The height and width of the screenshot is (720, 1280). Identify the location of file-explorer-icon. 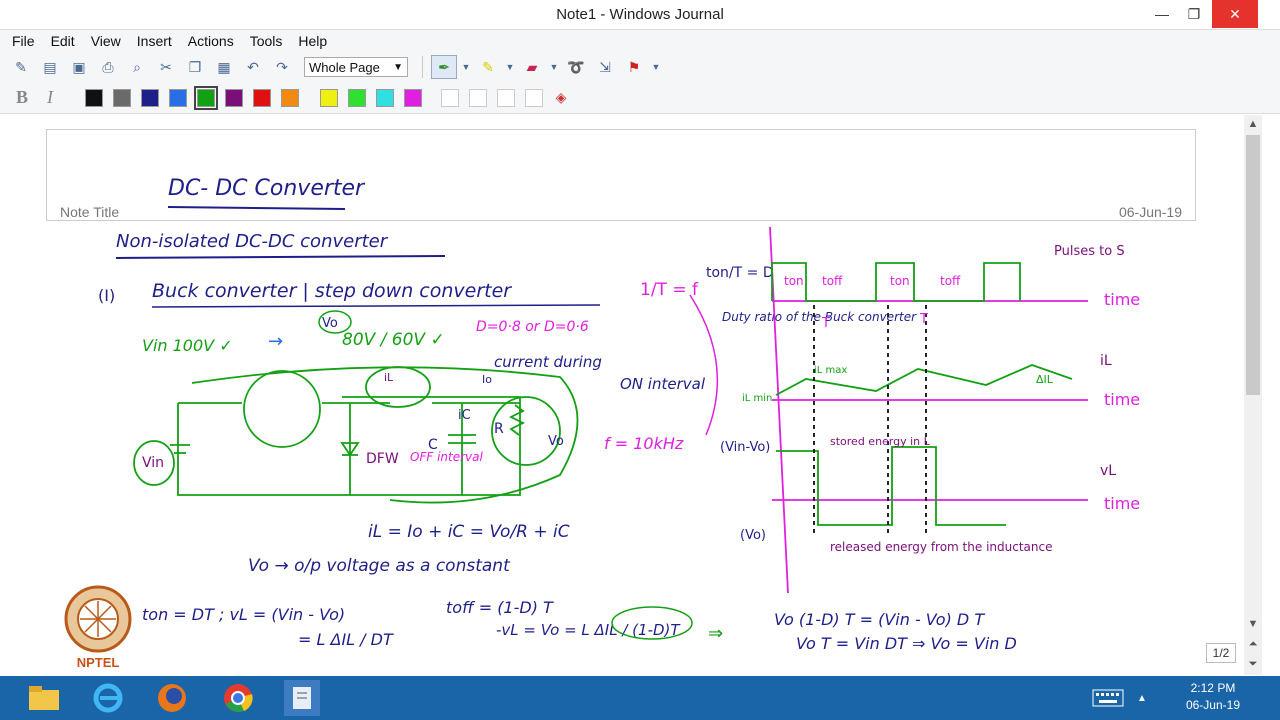
(44, 698).